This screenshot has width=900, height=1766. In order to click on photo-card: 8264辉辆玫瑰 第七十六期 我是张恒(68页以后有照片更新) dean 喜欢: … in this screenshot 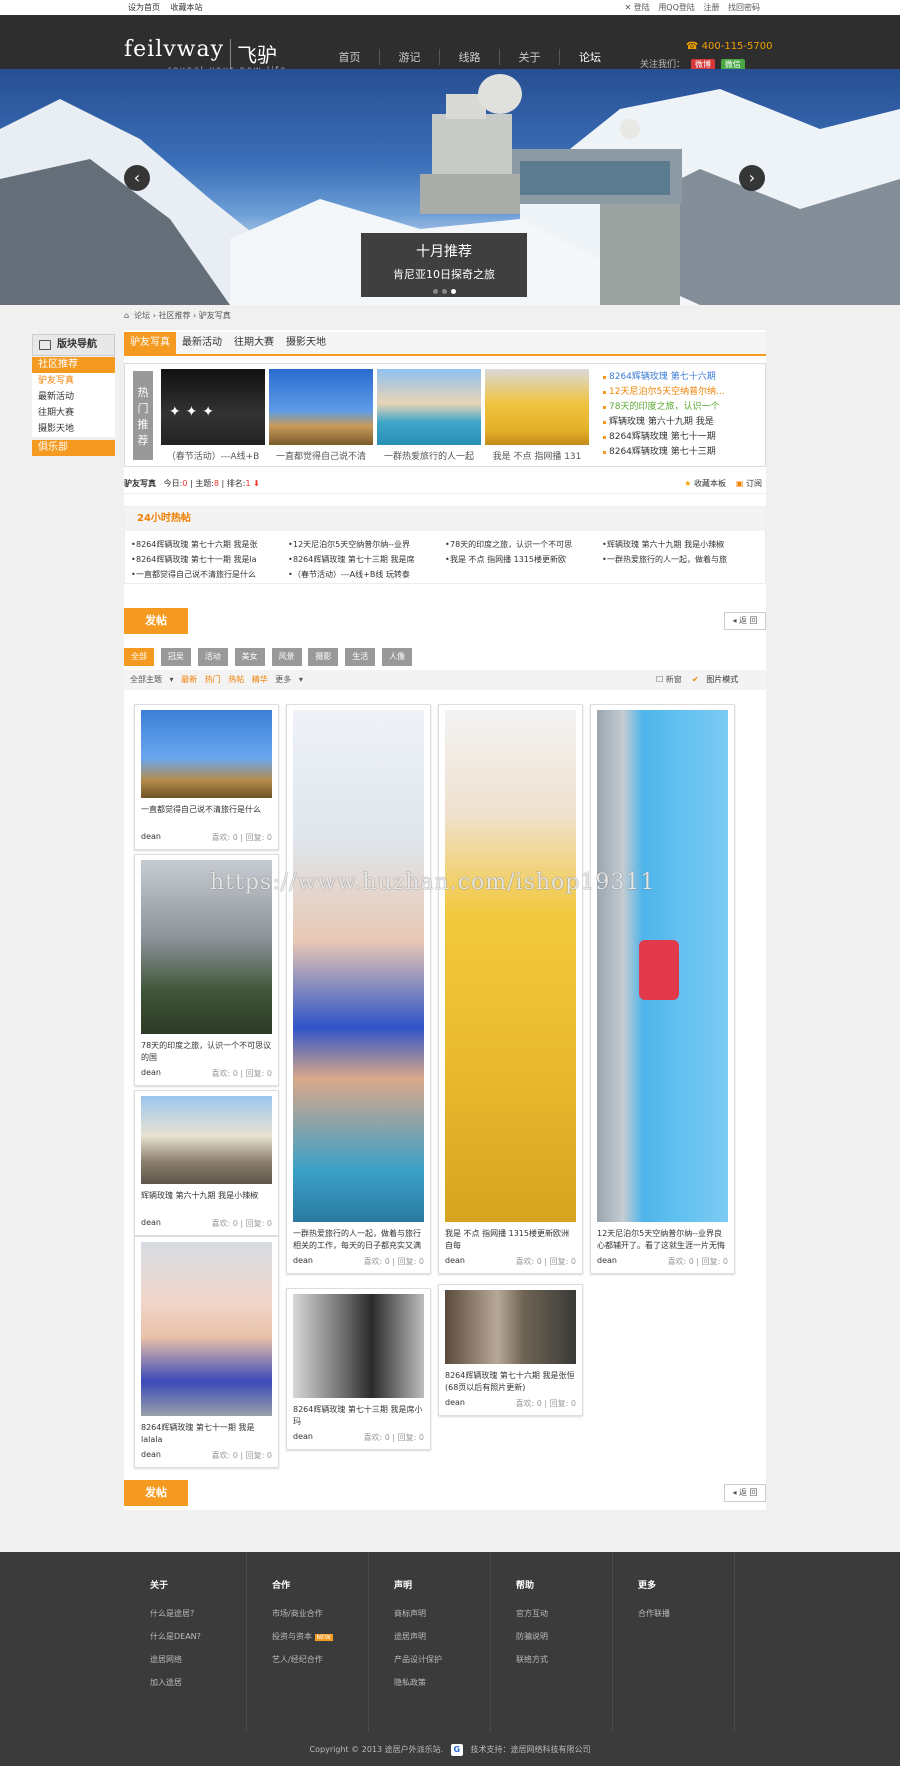, I will do `click(510, 1350)`.